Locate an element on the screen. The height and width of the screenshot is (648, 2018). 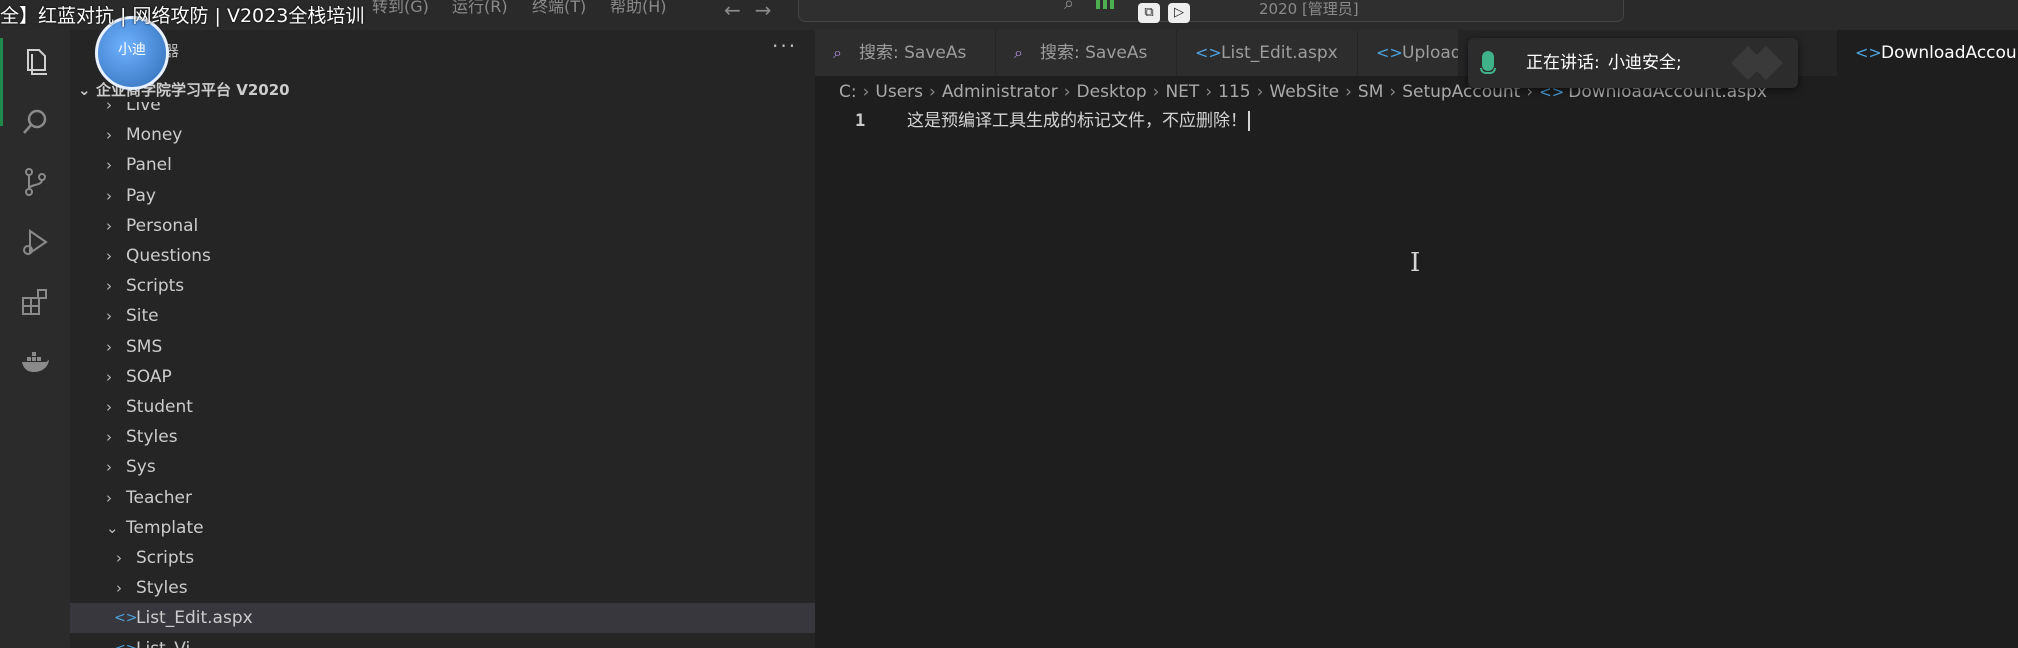
menu-help: 帮助(H) is located at coordinates (638, 7).